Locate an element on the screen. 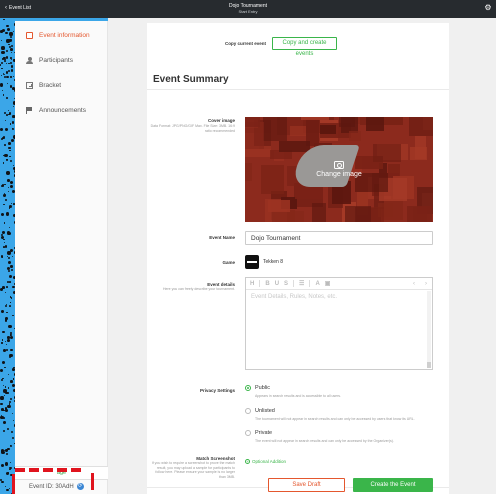 This screenshot has height=494, width=496. sidebar-item-label: Announcements is located at coordinates (62, 110).